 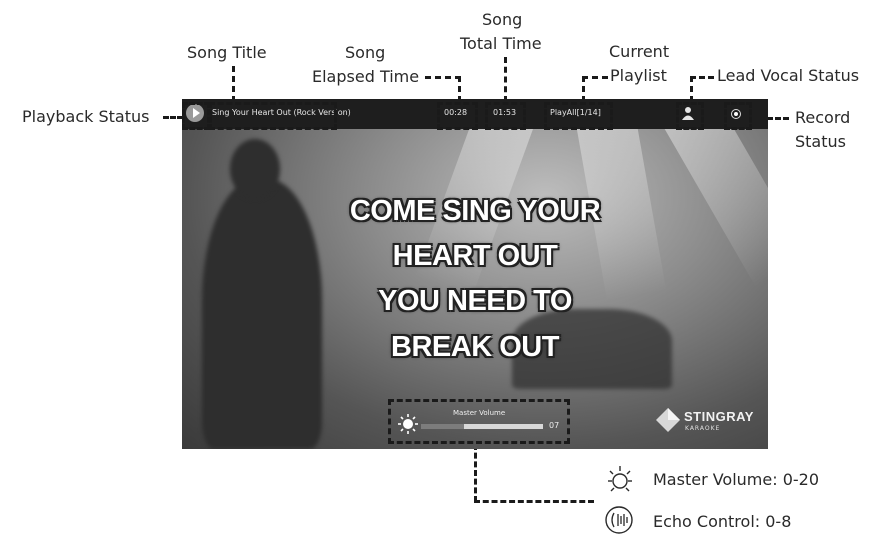 I want to click on lyric-line: YOU NEED TO, so click(x=475, y=301).